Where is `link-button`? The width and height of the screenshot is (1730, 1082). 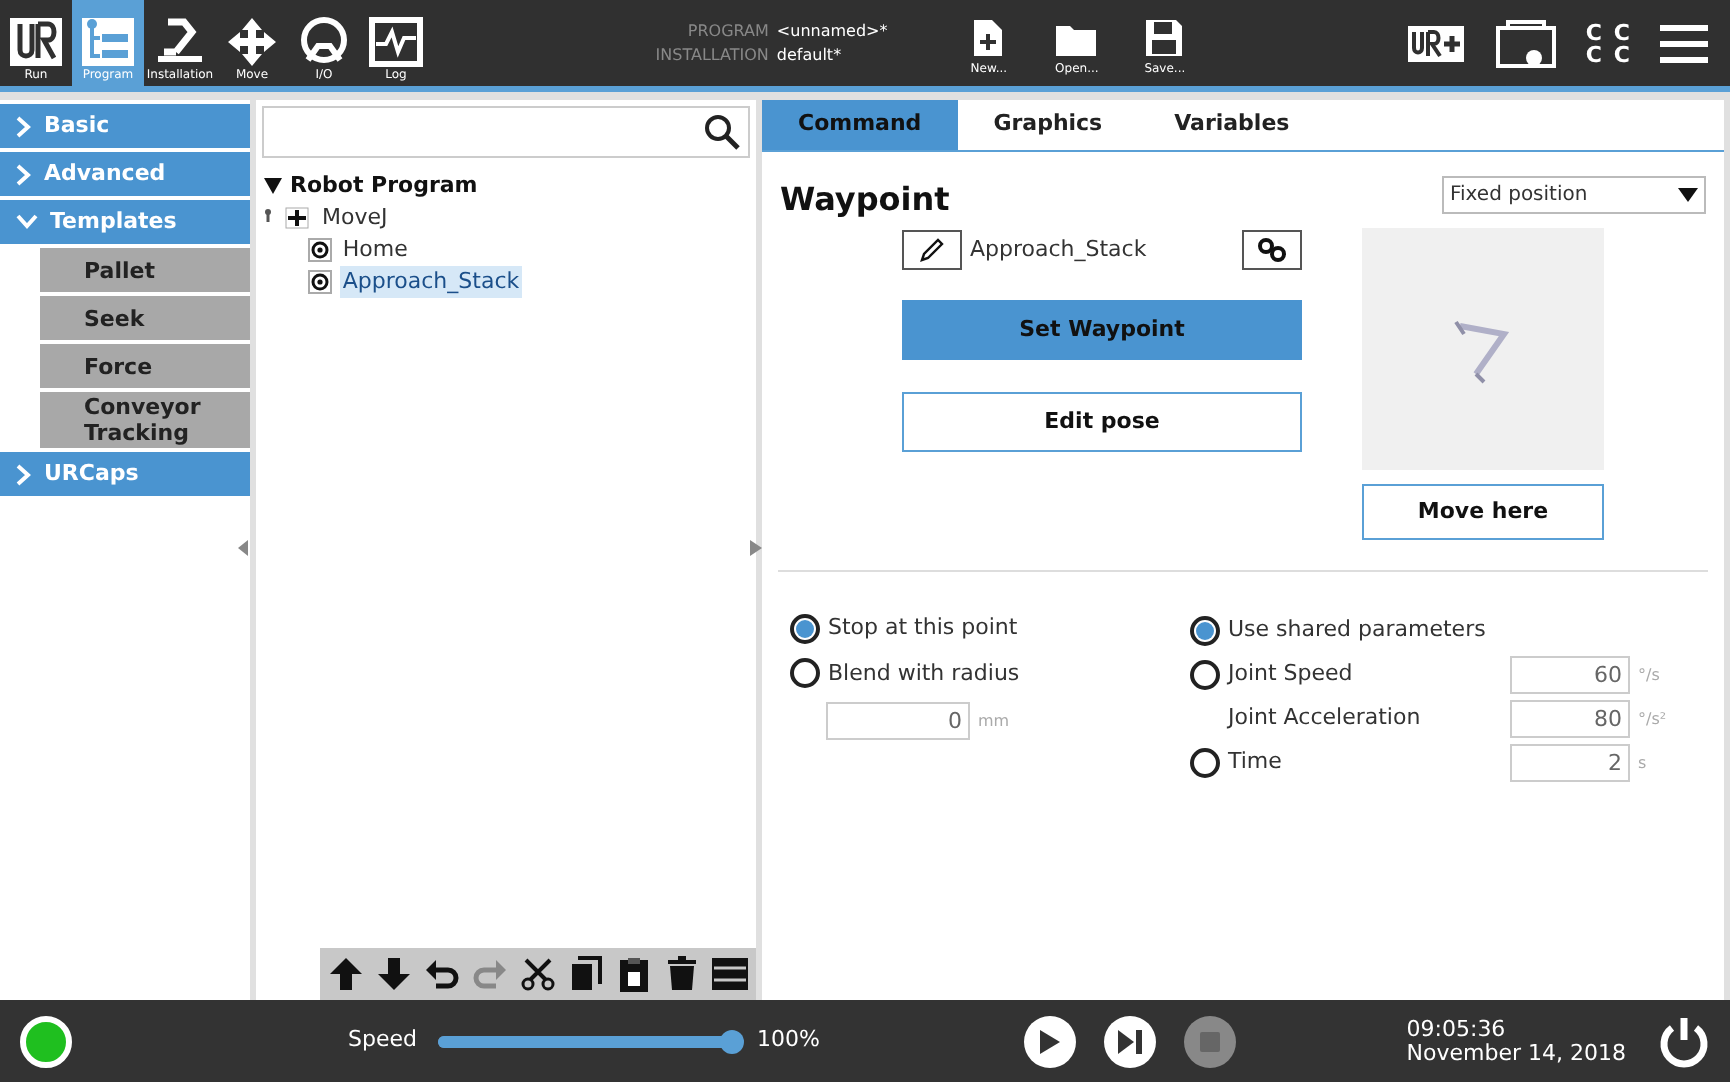
link-button is located at coordinates (1272, 250).